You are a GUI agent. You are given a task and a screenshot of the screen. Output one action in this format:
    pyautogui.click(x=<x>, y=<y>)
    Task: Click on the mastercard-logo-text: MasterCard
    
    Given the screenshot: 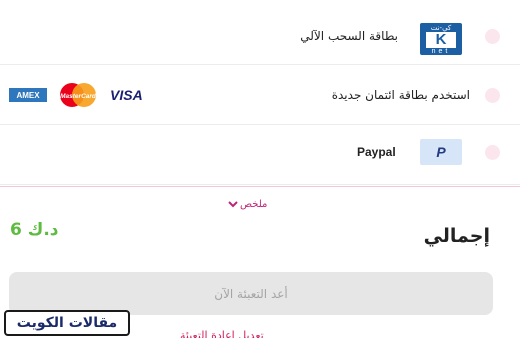 What is the action you would take?
    pyautogui.click(x=78, y=96)
    